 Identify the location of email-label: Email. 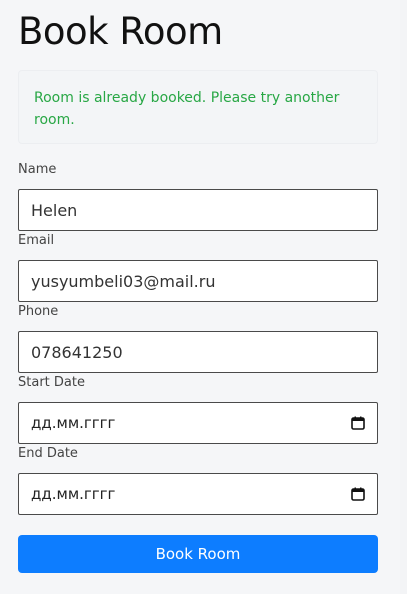
(36, 240).